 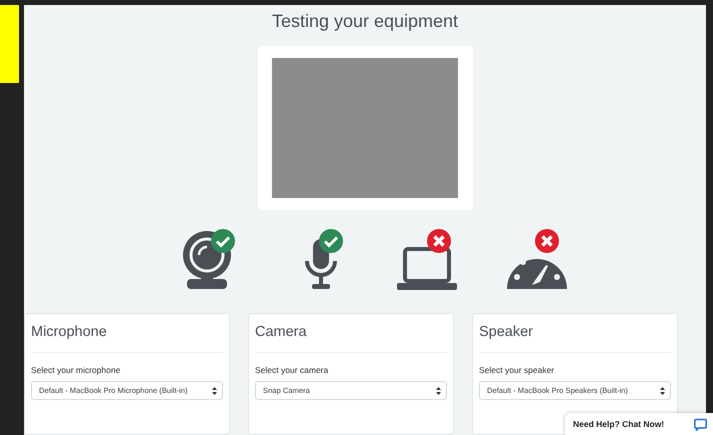 I want to click on card-title: Speaker, so click(x=575, y=338).